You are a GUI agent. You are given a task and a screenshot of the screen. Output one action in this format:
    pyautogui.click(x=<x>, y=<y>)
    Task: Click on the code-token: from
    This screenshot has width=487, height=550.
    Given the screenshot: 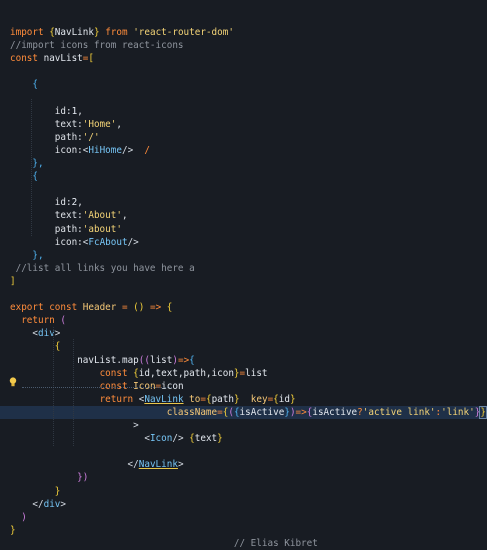 What is the action you would take?
    pyautogui.click(x=116, y=32)
    